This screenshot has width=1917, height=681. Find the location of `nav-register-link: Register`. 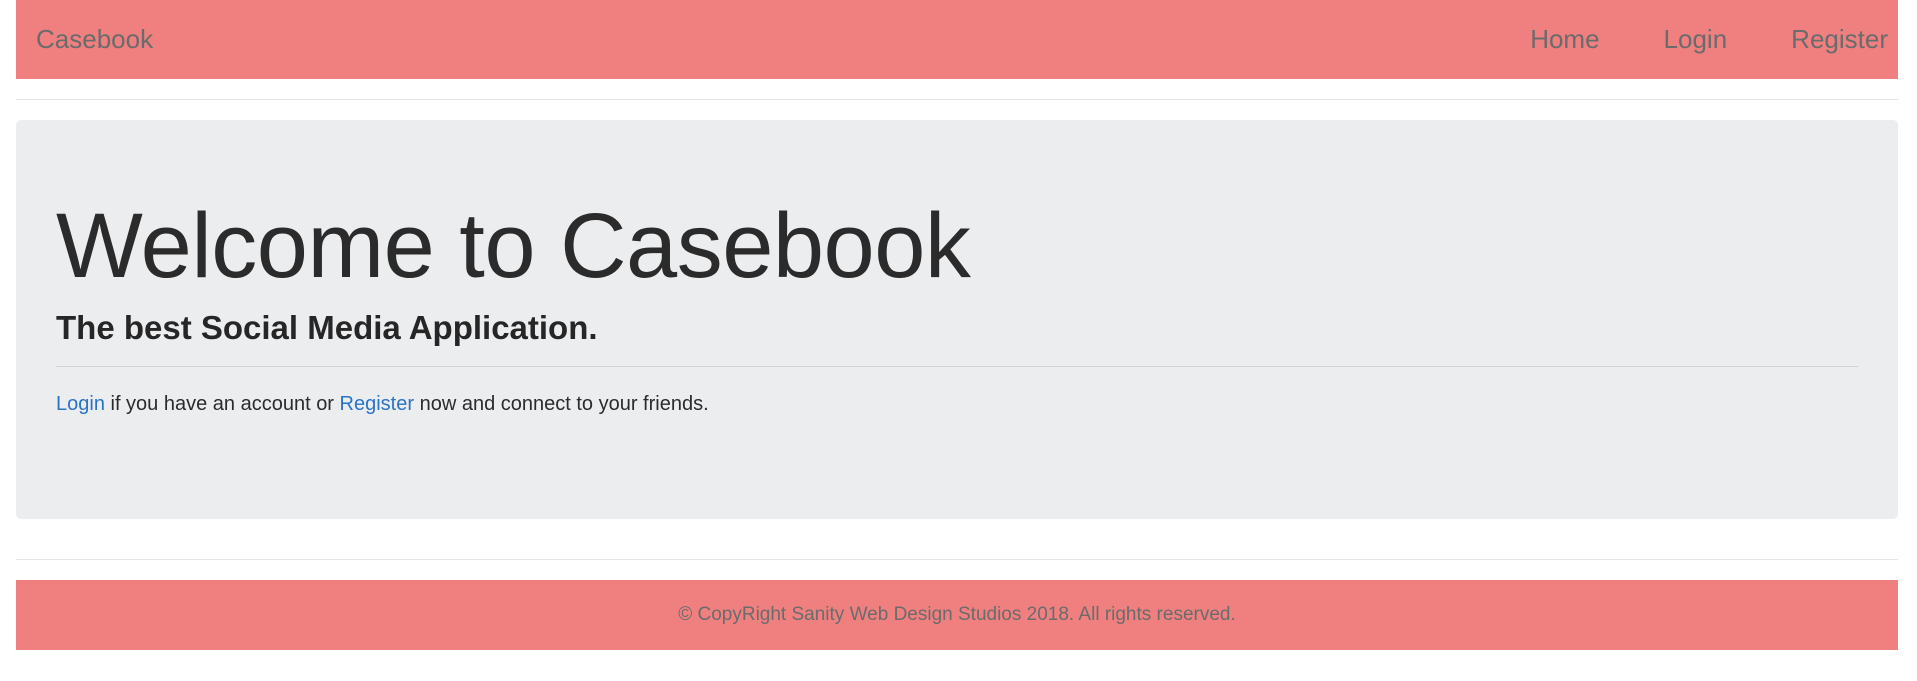

nav-register-link: Register is located at coordinates (1839, 39).